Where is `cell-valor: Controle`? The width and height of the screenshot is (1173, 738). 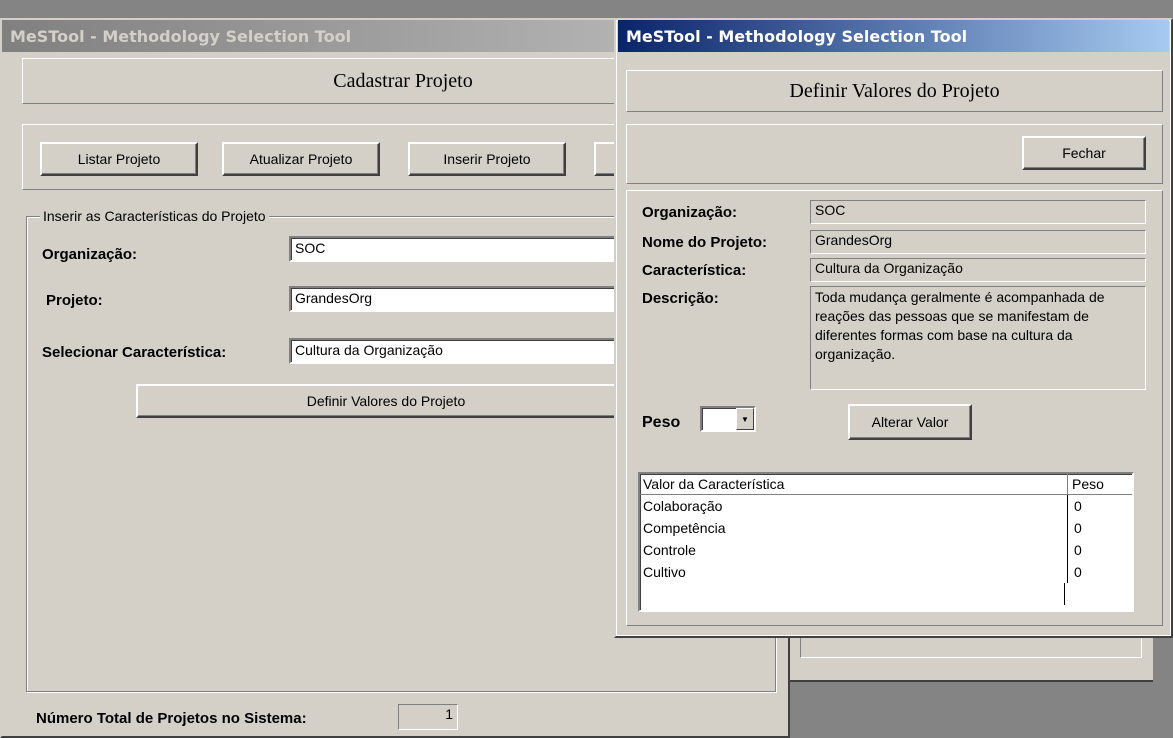 cell-valor: Controle is located at coordinates (854, 550).